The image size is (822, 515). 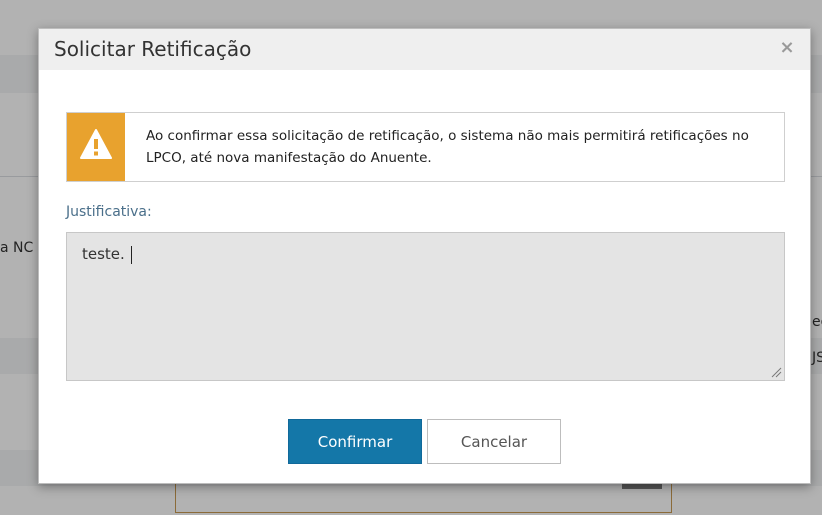 I want to click on close-icon: ×, so click(x=787, y=48).